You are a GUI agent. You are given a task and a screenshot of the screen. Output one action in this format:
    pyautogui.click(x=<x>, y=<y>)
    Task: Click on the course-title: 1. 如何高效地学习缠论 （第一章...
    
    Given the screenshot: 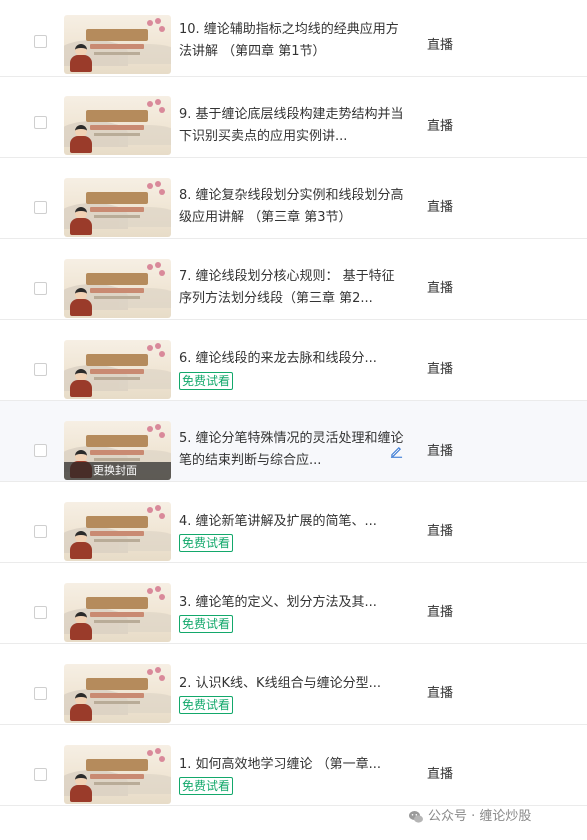 What is the action you would take?
    pyautogui.click(x=292, y=765)
    